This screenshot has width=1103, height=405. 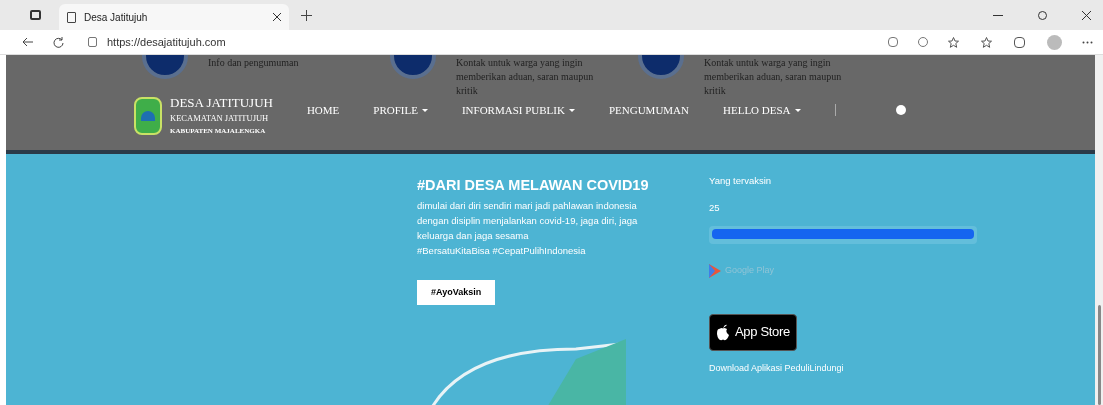 What do you see at coordinates (528, 221) in the screenshot?
I see `hero-body: dimulai dari diri sendiri mari jadi pahlawan indonesia dengan disiplin menjalankan covid-19, jaga diri, jaga keluarga dan jaga sesama` at bounding box center [528, 221].